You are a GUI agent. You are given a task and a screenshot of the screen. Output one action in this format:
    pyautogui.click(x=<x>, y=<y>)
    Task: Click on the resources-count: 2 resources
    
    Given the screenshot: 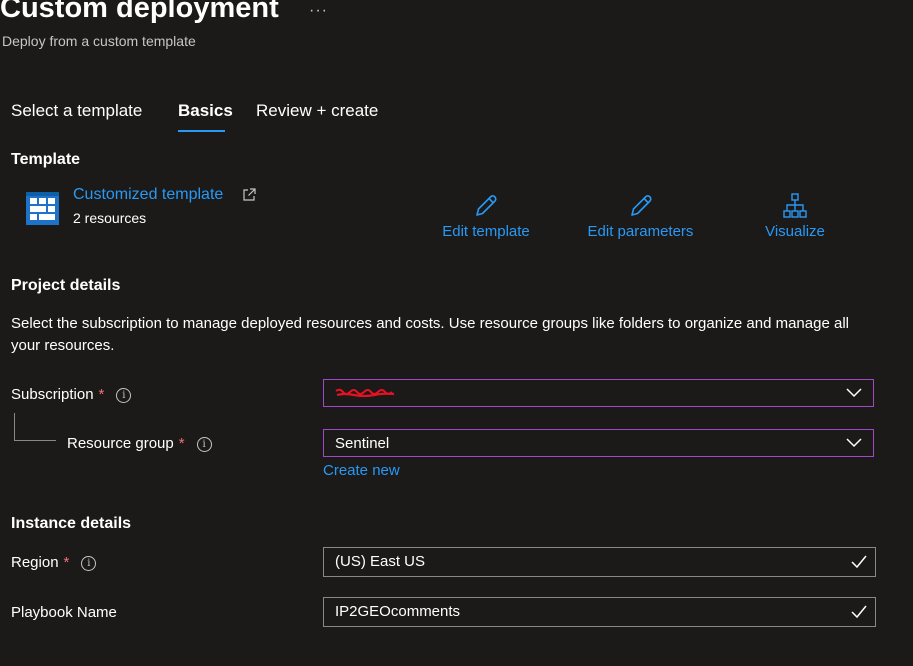 What is the action you would take?
    pyautogui.click(x=110, y=218)
    